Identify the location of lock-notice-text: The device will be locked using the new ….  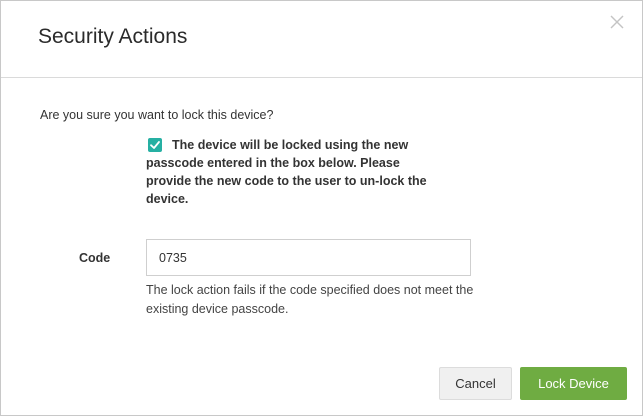
(286, 172).